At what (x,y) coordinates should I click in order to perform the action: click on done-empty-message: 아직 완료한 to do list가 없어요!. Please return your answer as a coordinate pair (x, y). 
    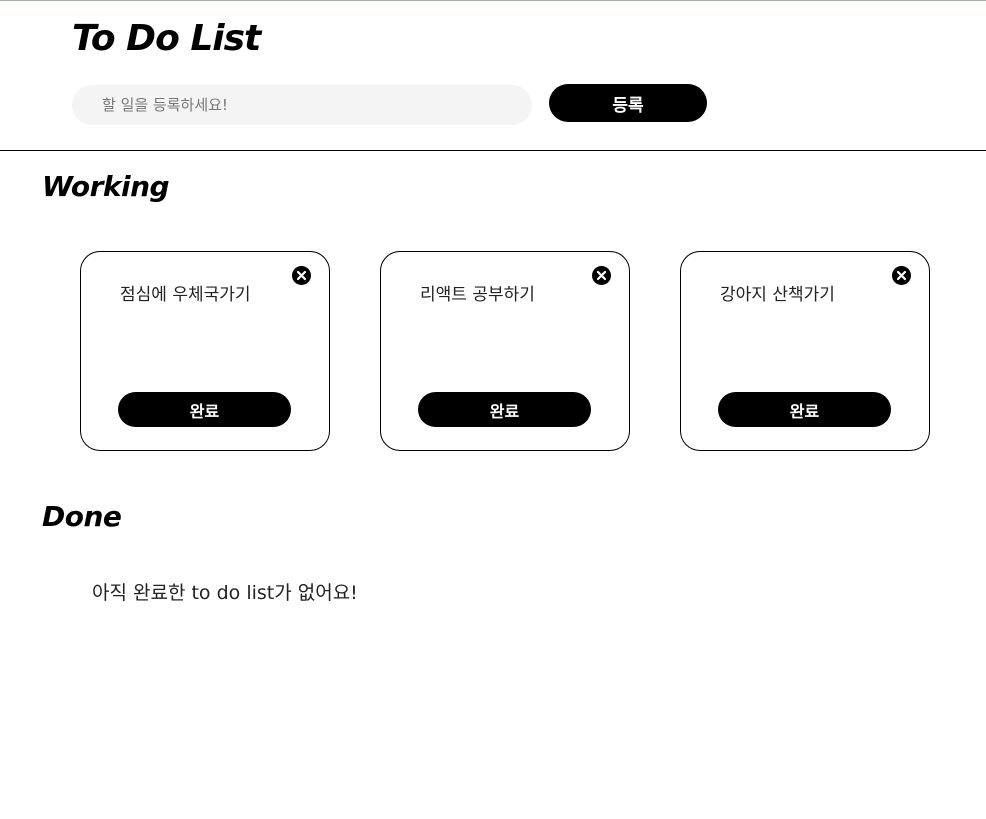
    Looking at the image, I should click on (225, 593).